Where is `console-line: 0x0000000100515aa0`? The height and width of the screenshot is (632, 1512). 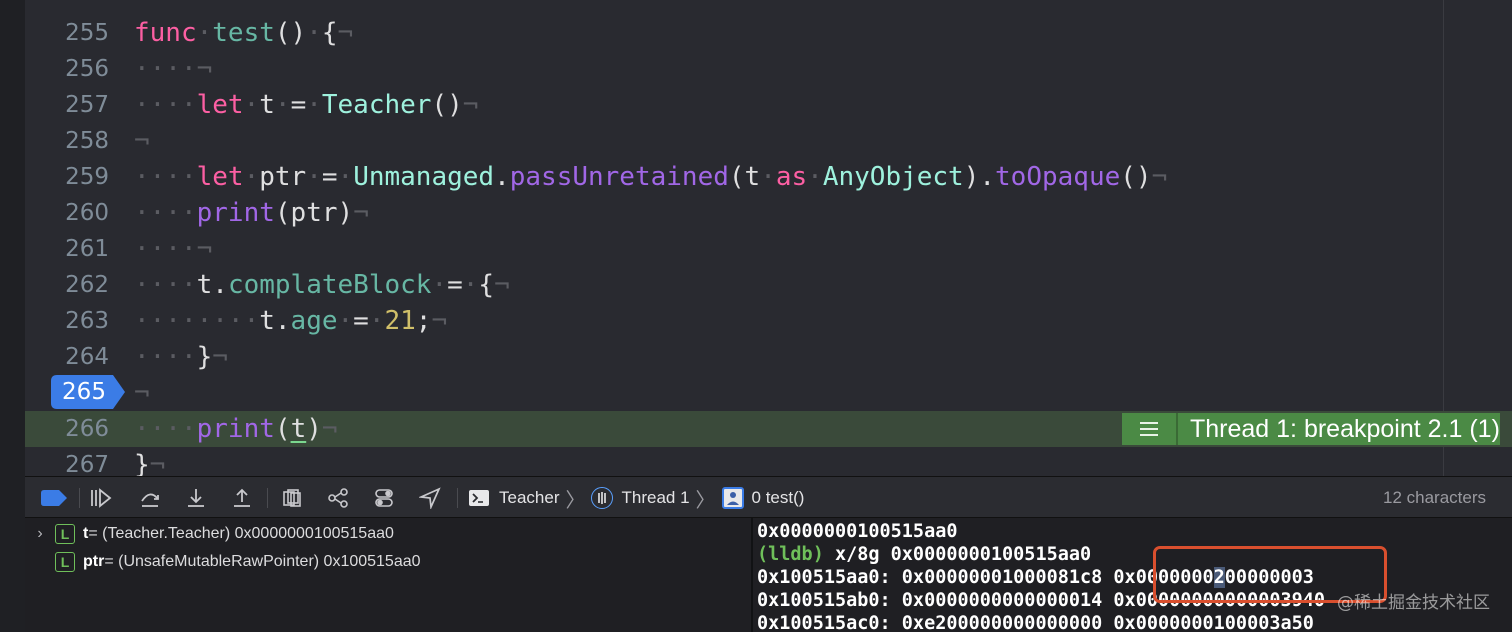
console-line: 0x0000000100515aa0 is located at coordinates (857, 531).